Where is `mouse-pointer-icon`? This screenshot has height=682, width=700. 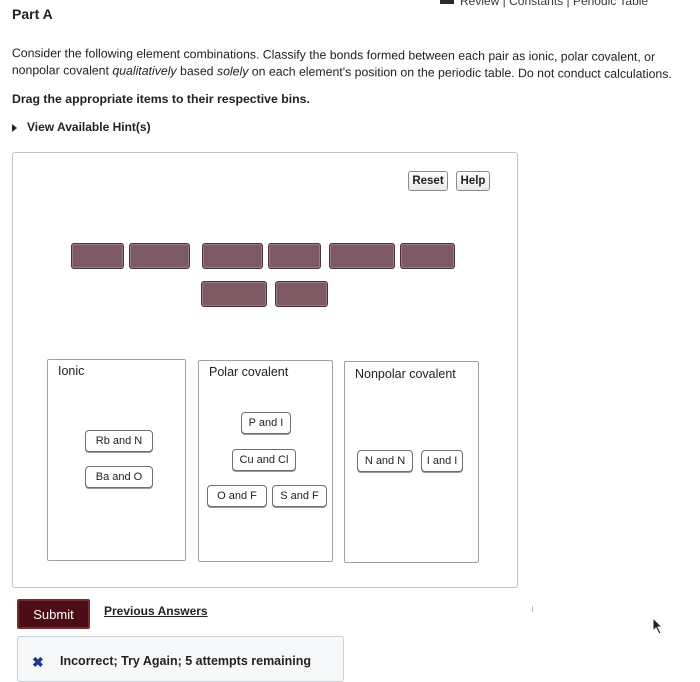
mouse-pointer-icon is located at coordinates (658, 626).